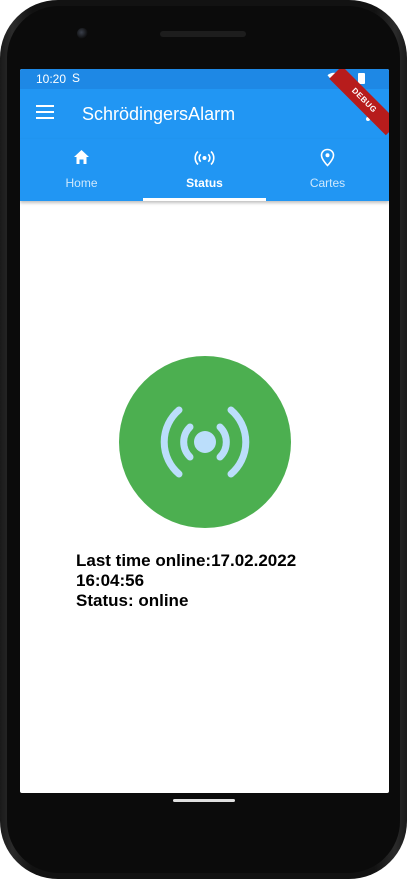  What do you see at coordinates (204, 183) in the screenshot?
I see `tab-label-status: Status` at bounding box center [204, 183].